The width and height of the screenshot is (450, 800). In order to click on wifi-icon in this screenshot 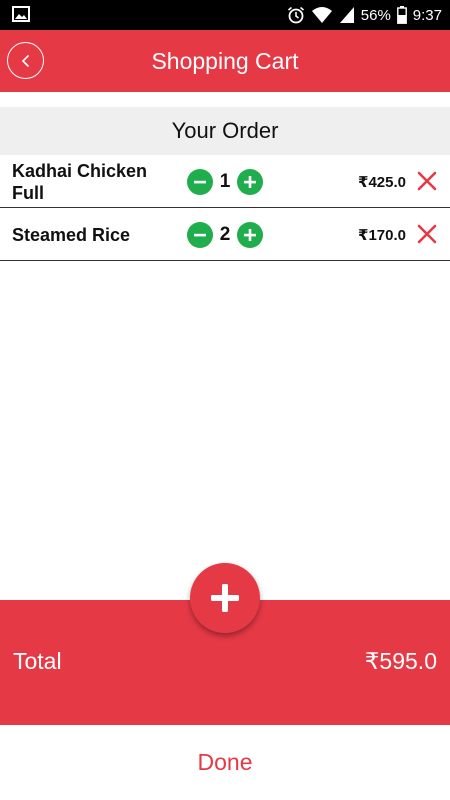, I will do `click(321, 15)`.